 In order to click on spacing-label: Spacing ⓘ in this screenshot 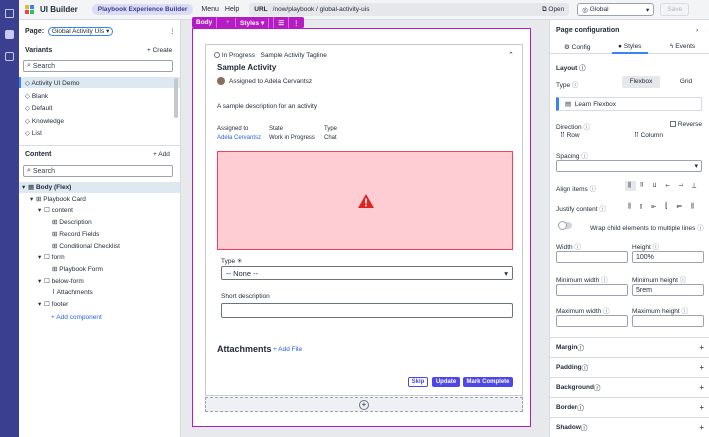, I will do `click(572, 156)`.